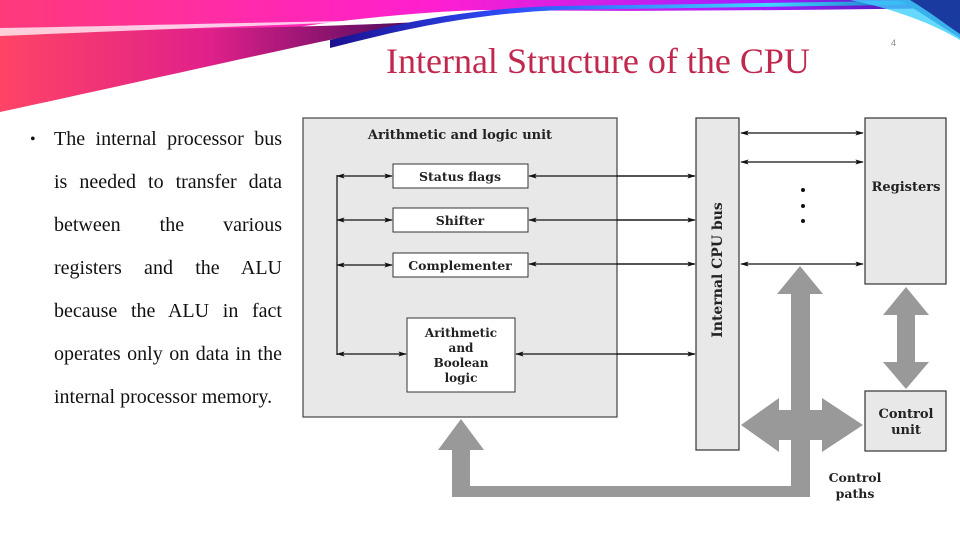  What do you see at coordinates (905, 201) in the screenshot?
I see `registers-box` at bounding box center [905, 201].